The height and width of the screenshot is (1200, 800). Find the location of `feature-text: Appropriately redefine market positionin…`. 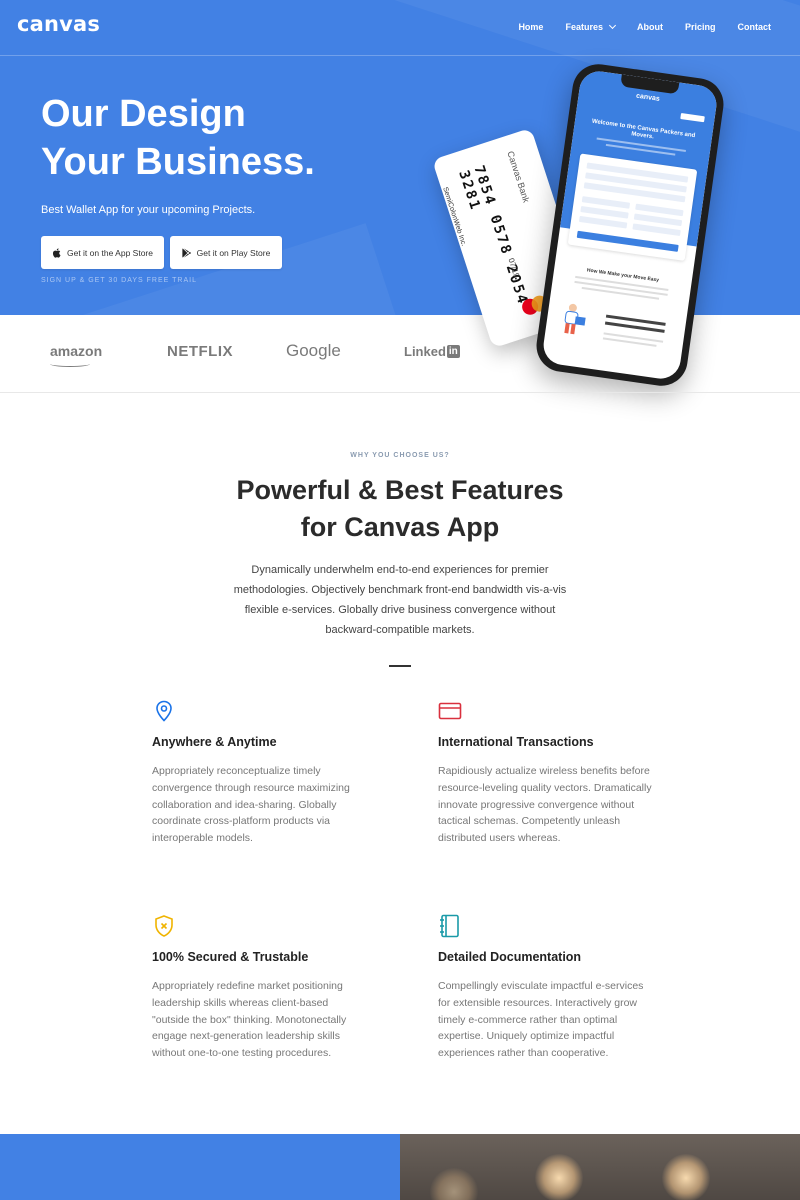

feature-text: Appropriately redefine market positionin… is located at coordinates (249, 1020).